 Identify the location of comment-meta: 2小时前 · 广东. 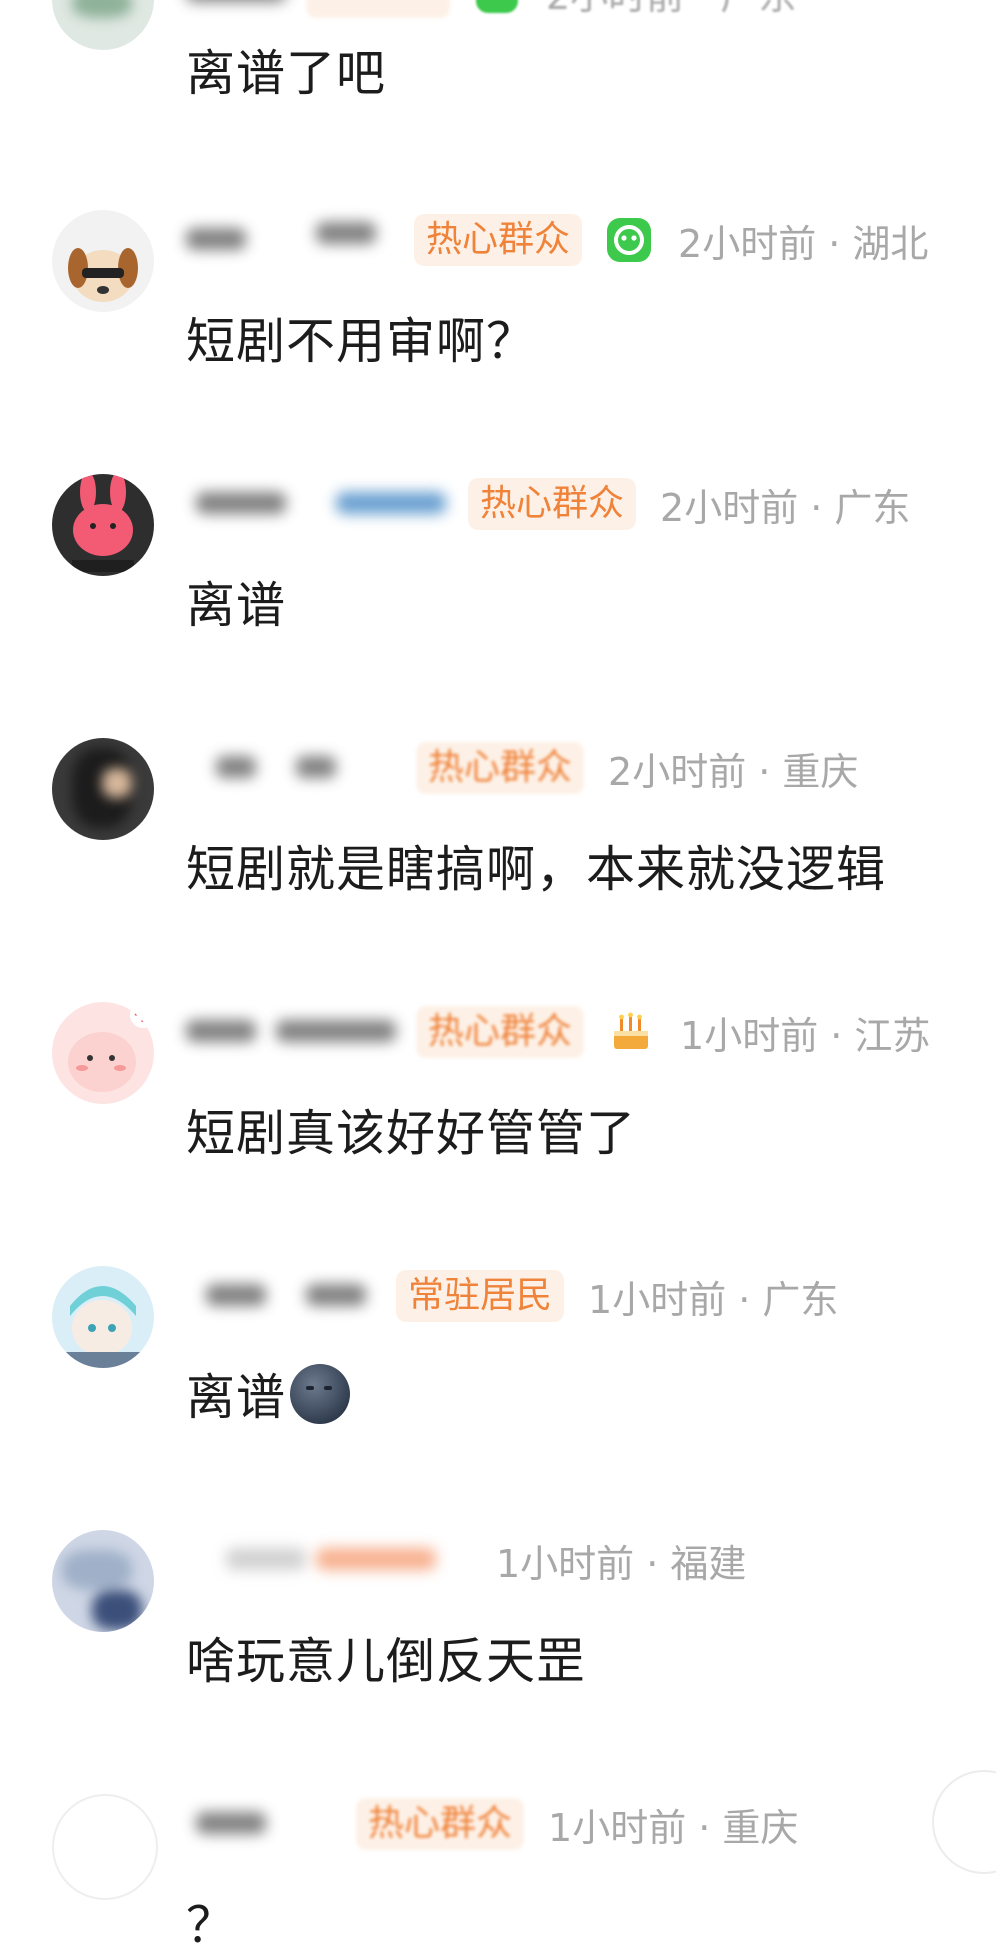
(491, 11).